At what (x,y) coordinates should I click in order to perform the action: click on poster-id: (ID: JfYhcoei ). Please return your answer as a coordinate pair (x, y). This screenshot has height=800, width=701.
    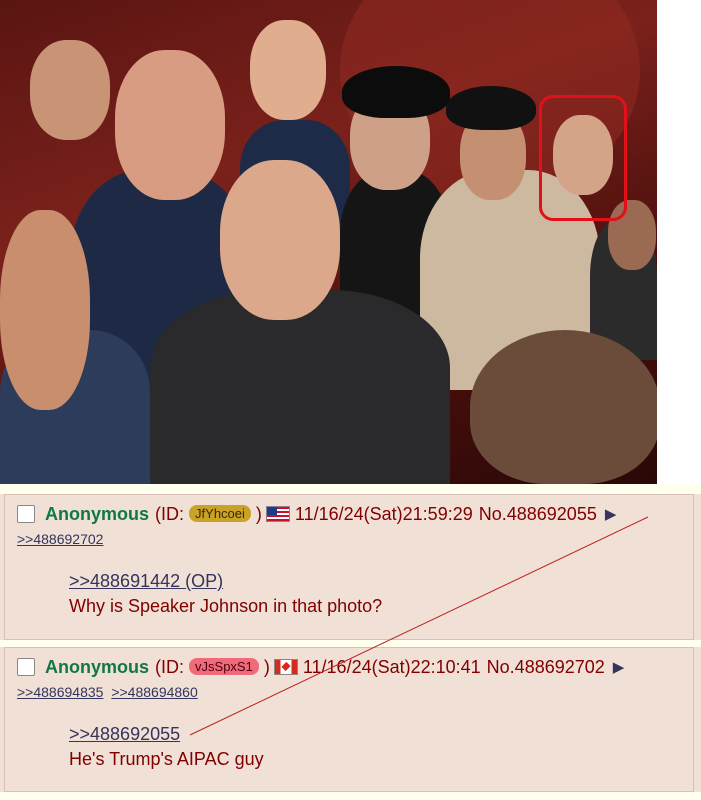
    Looking at the image, I should click on (208, 513).